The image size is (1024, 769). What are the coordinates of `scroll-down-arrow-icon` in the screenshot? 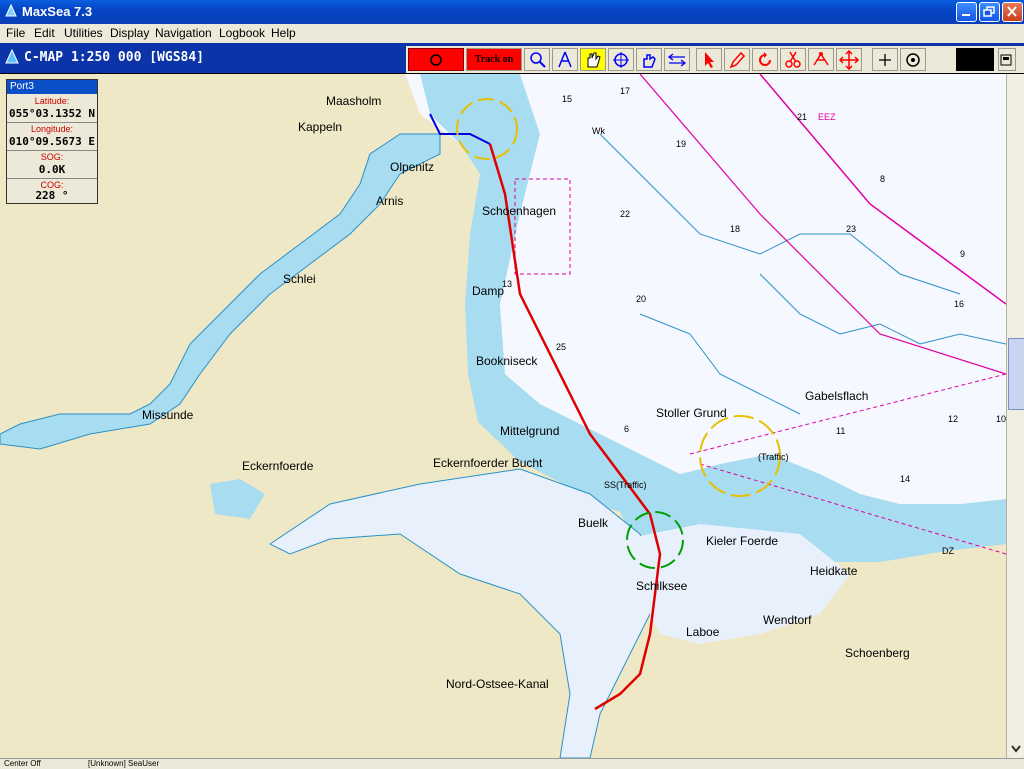 It's located at (1016, 749).